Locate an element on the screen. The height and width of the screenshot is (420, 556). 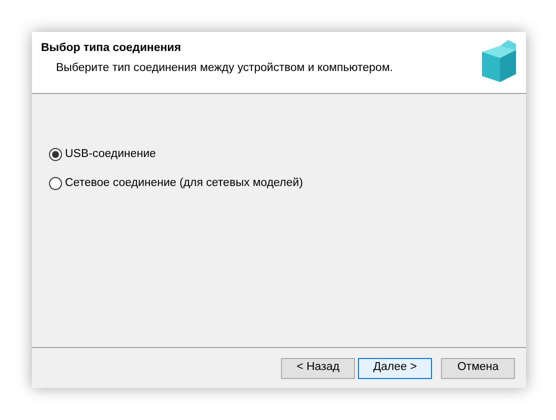
page-subtitle: Выберите тип соединения между устройством и компьютером. is located at coordinates (224, 68).